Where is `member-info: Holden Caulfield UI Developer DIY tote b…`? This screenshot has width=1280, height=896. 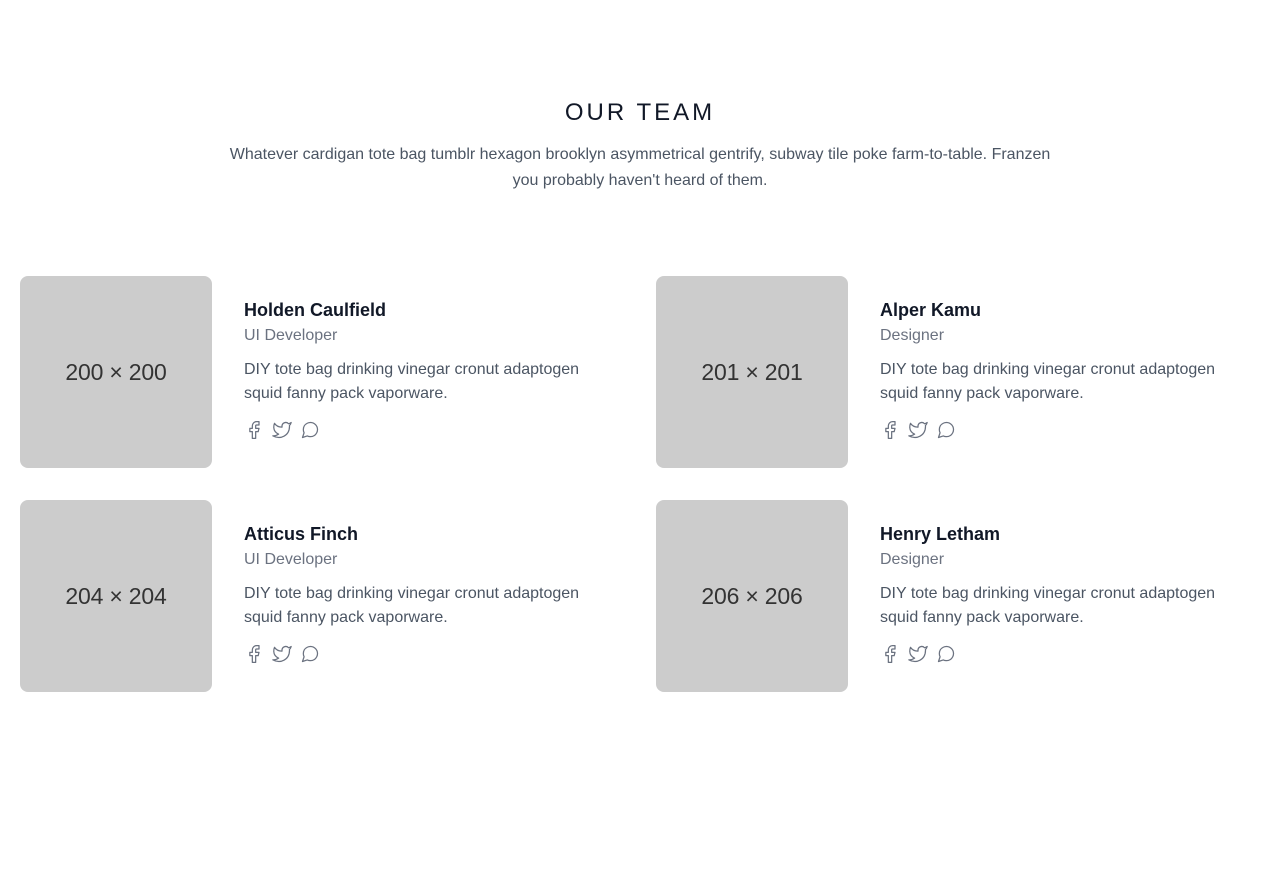
member-info: Holden Caulfield UI Developer DIY tote b… is located at coordinates (424, 368).